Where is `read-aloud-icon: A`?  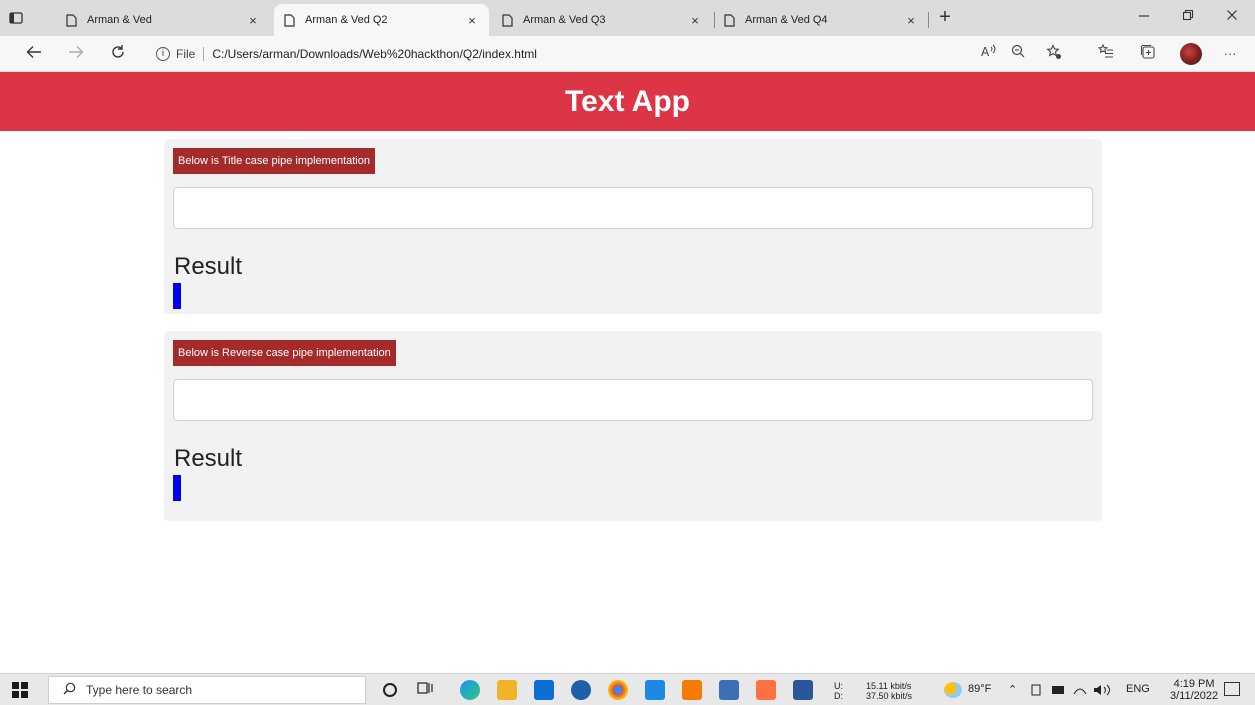
read-aloud-icon: A is located at coordinates (988, 54).